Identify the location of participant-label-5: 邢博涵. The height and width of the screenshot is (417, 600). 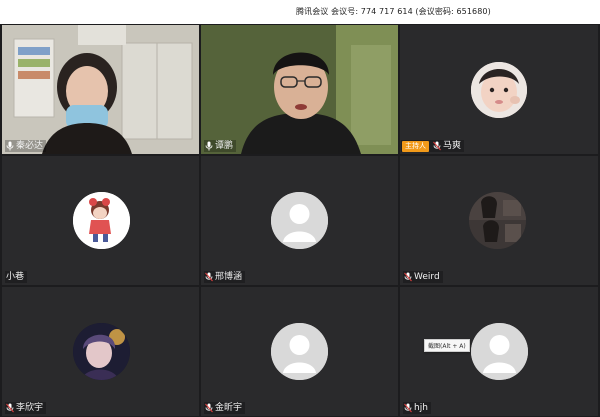
(225, 277).